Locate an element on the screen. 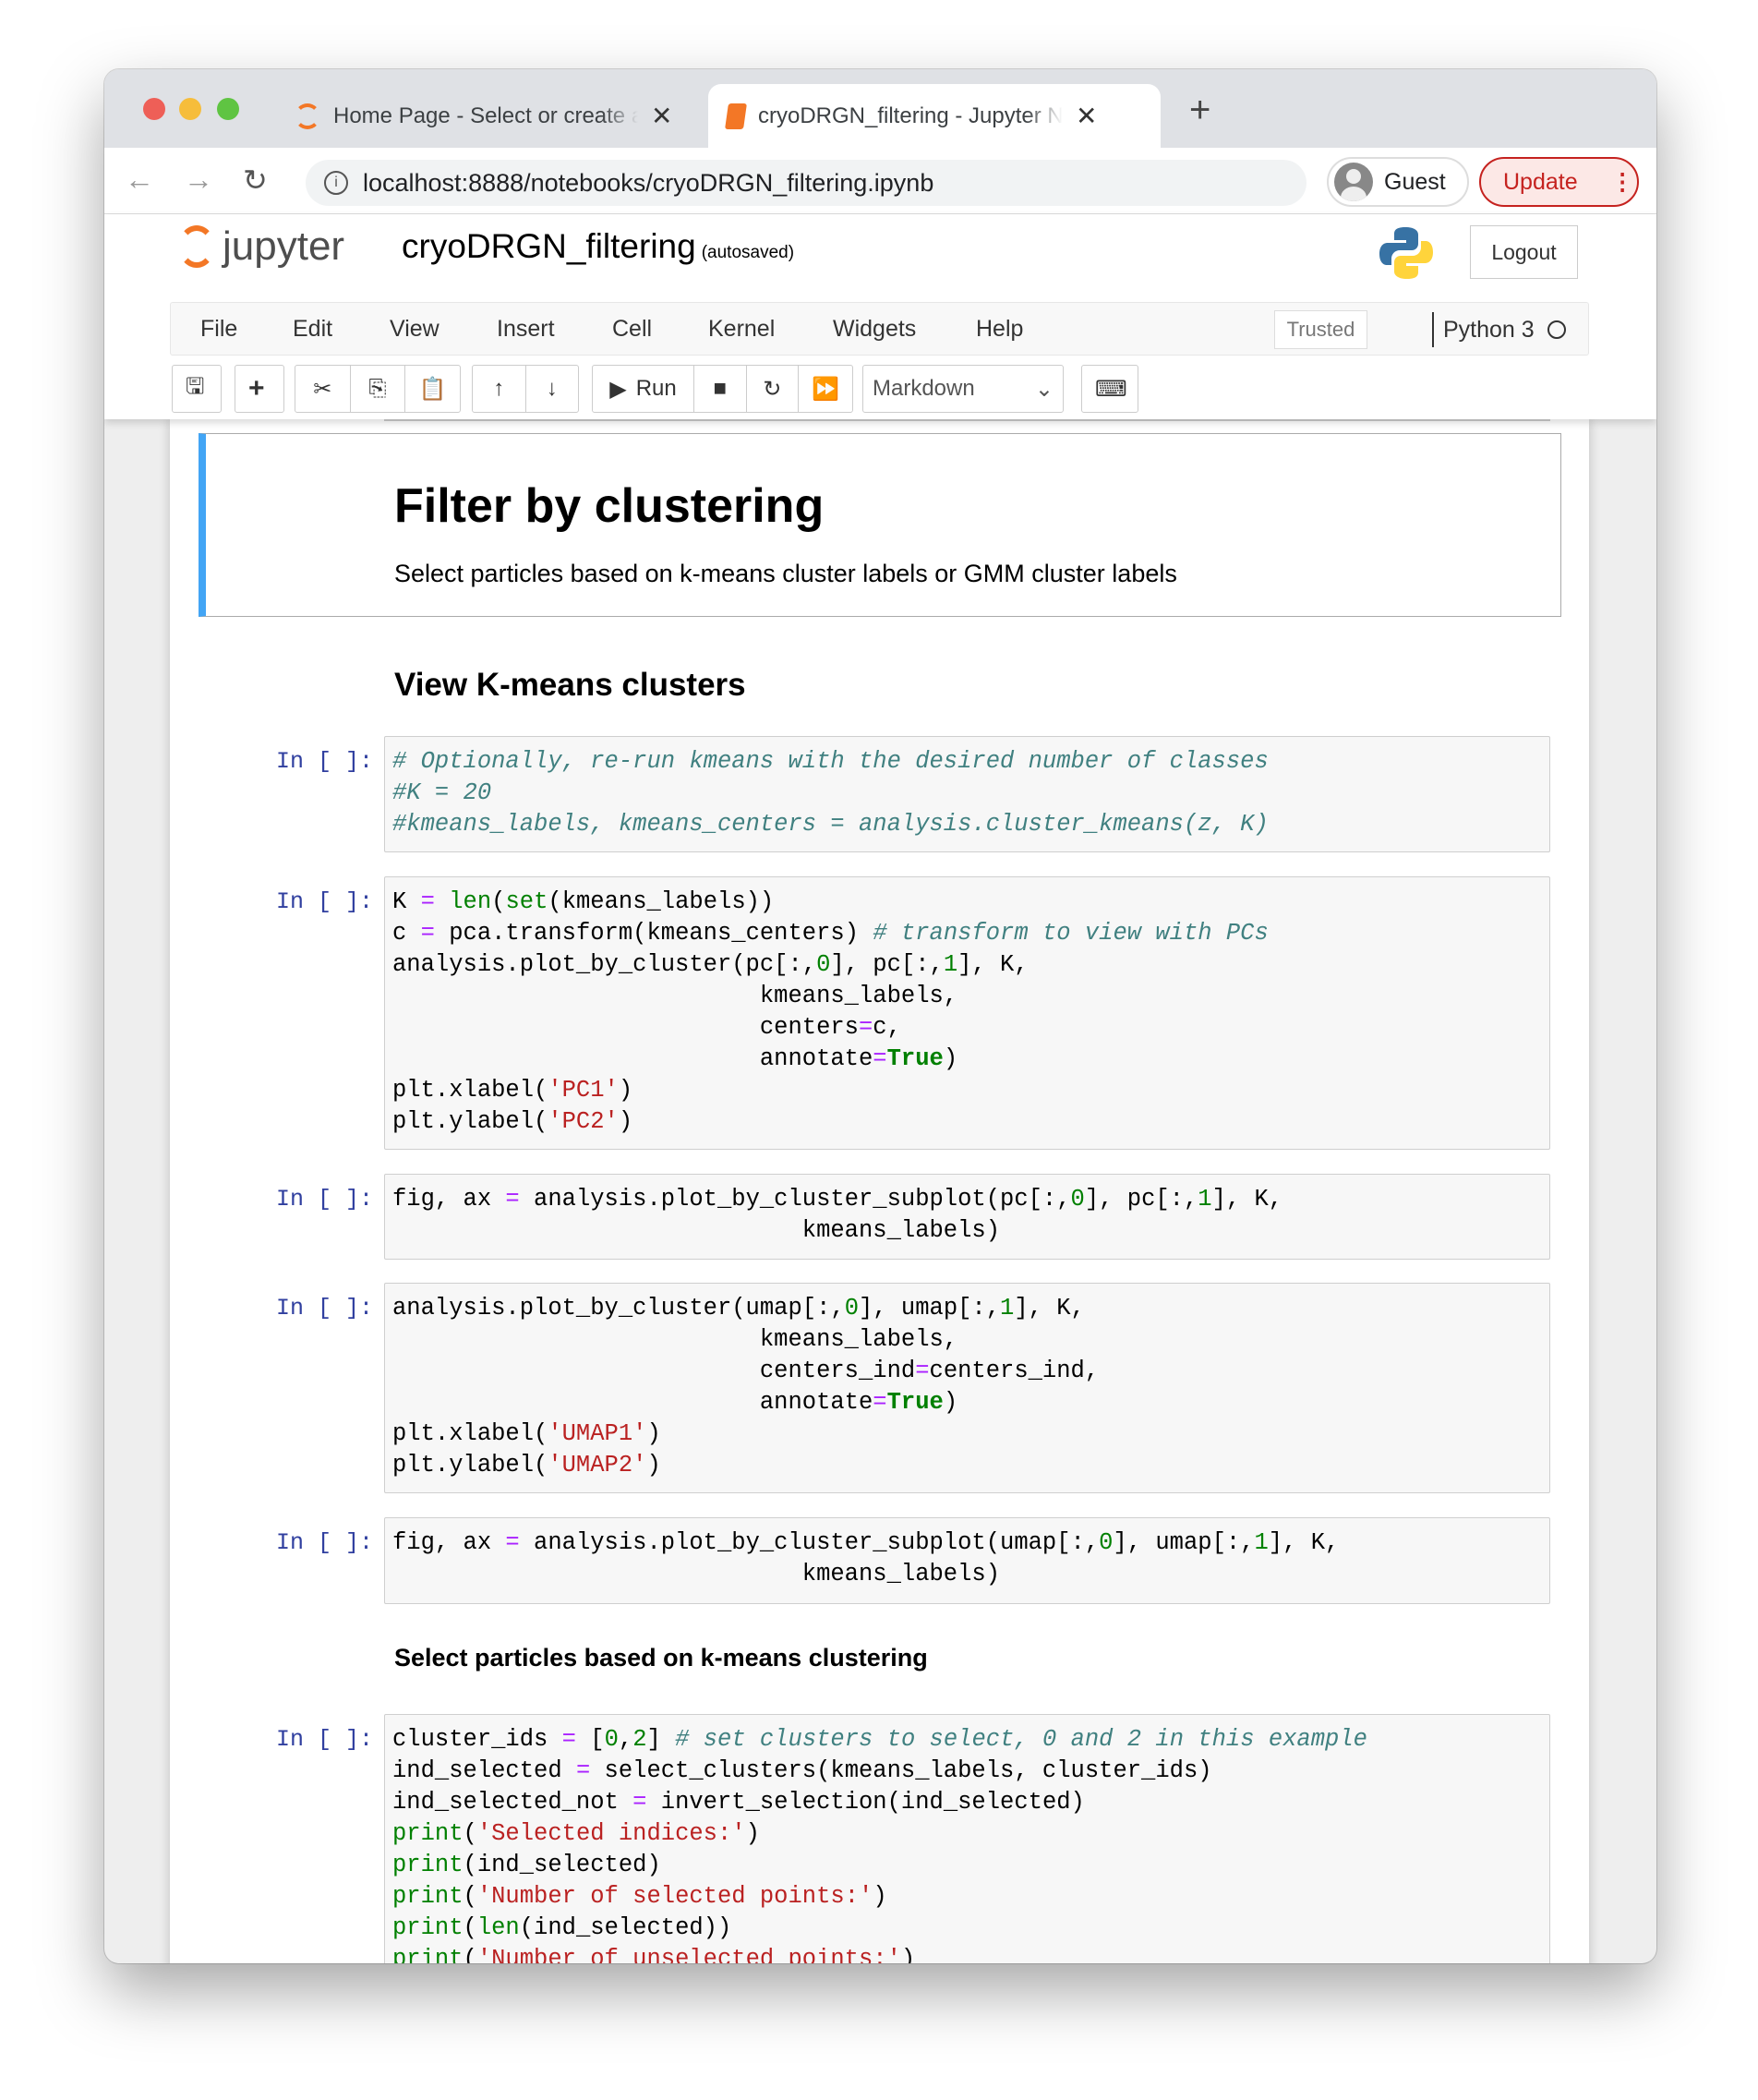  jupyter-logo: jupyter is located at coordinates (261, 247).